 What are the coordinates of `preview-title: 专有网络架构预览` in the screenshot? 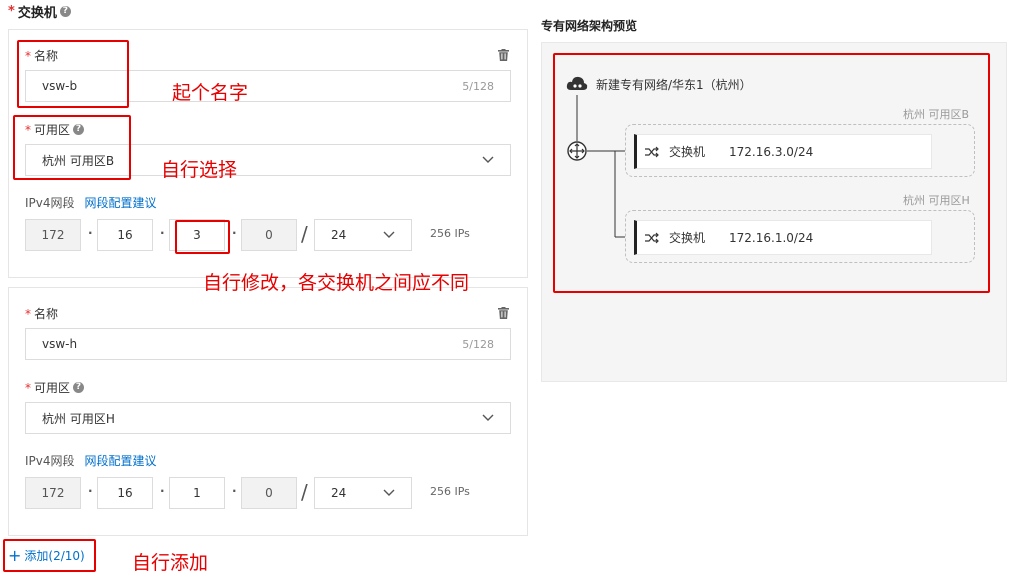 It's located at (589, 26).